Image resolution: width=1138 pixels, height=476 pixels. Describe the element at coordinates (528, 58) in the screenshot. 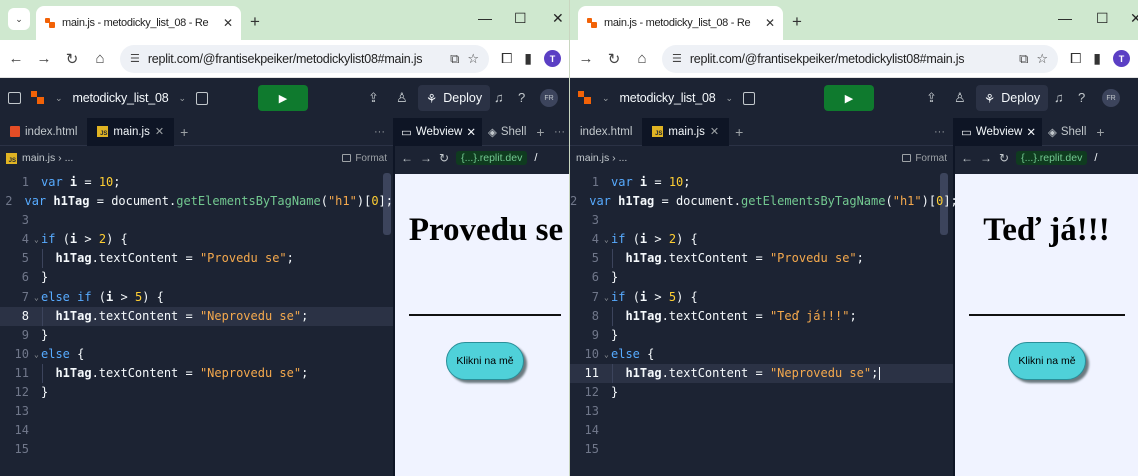

I see `sidebar-icon: ▮` at that location.